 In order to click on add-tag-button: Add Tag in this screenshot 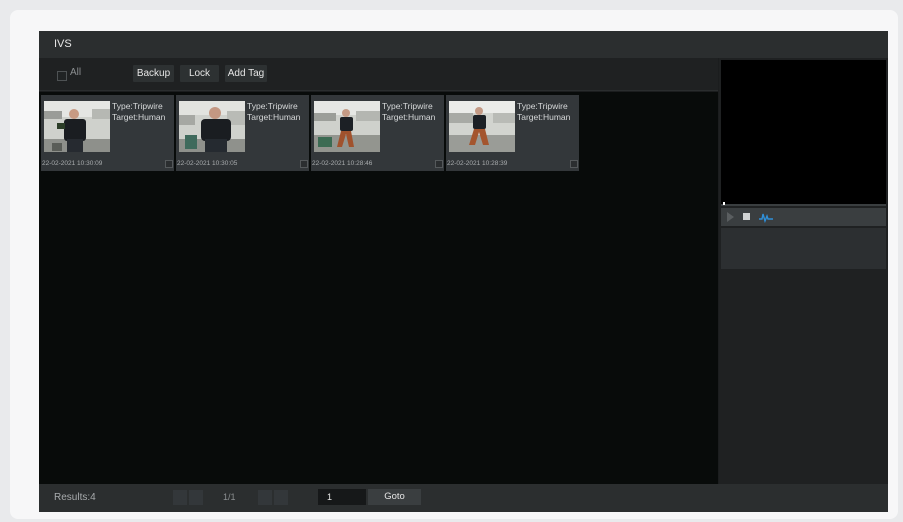, I will do `click(246, 73)`.